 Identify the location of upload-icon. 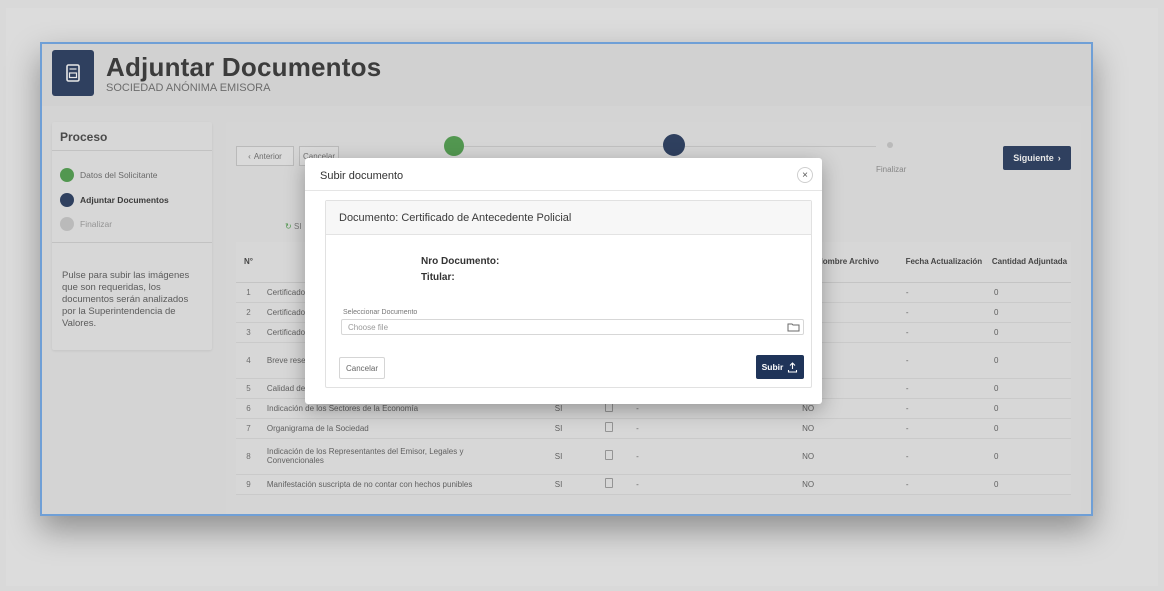
(793, 367).